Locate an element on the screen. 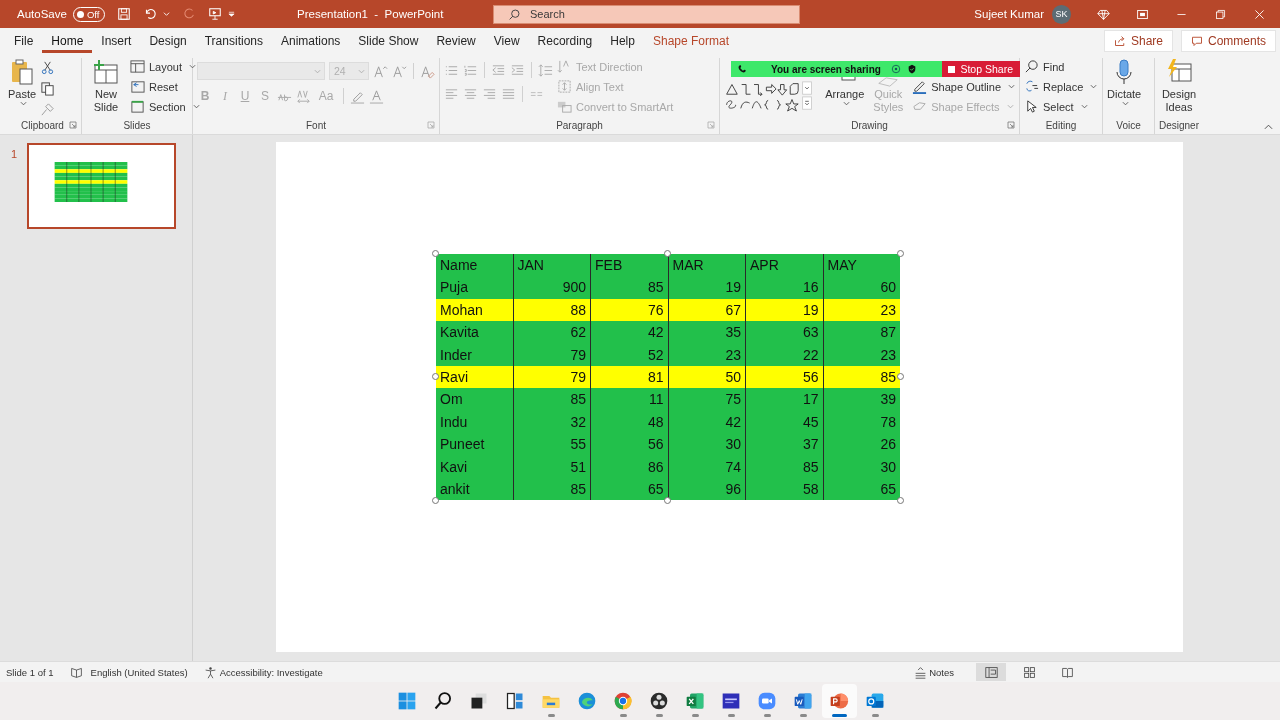  group-label: Drawing is located at coordinates (869, 125).